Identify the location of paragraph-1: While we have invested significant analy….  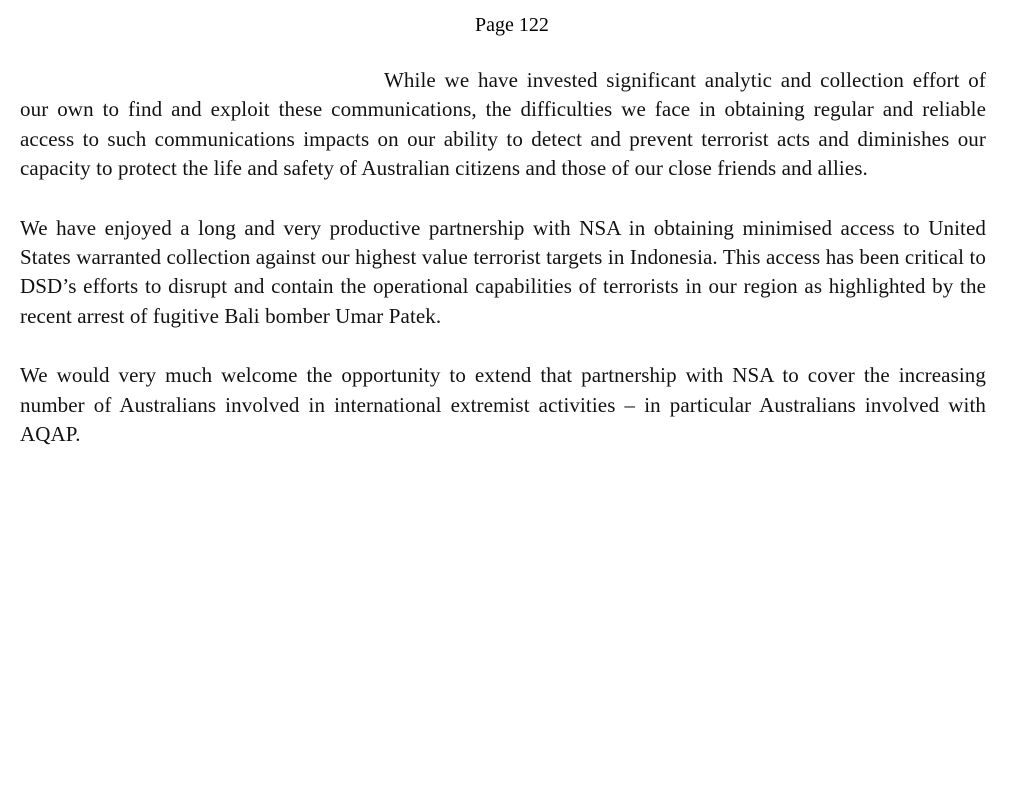
(503, 125).